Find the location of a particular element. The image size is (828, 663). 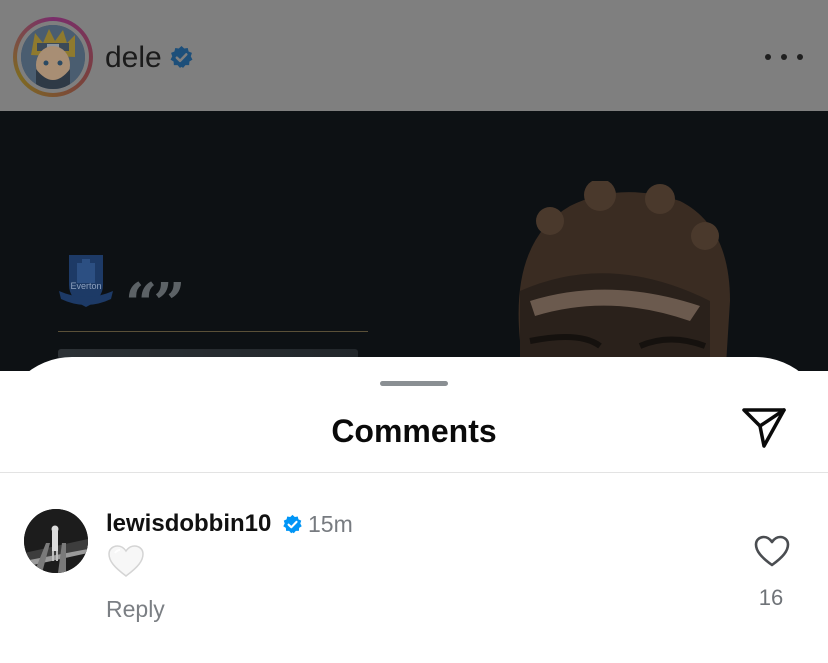

post-author-username: dele is located at coordinates (133, 58).